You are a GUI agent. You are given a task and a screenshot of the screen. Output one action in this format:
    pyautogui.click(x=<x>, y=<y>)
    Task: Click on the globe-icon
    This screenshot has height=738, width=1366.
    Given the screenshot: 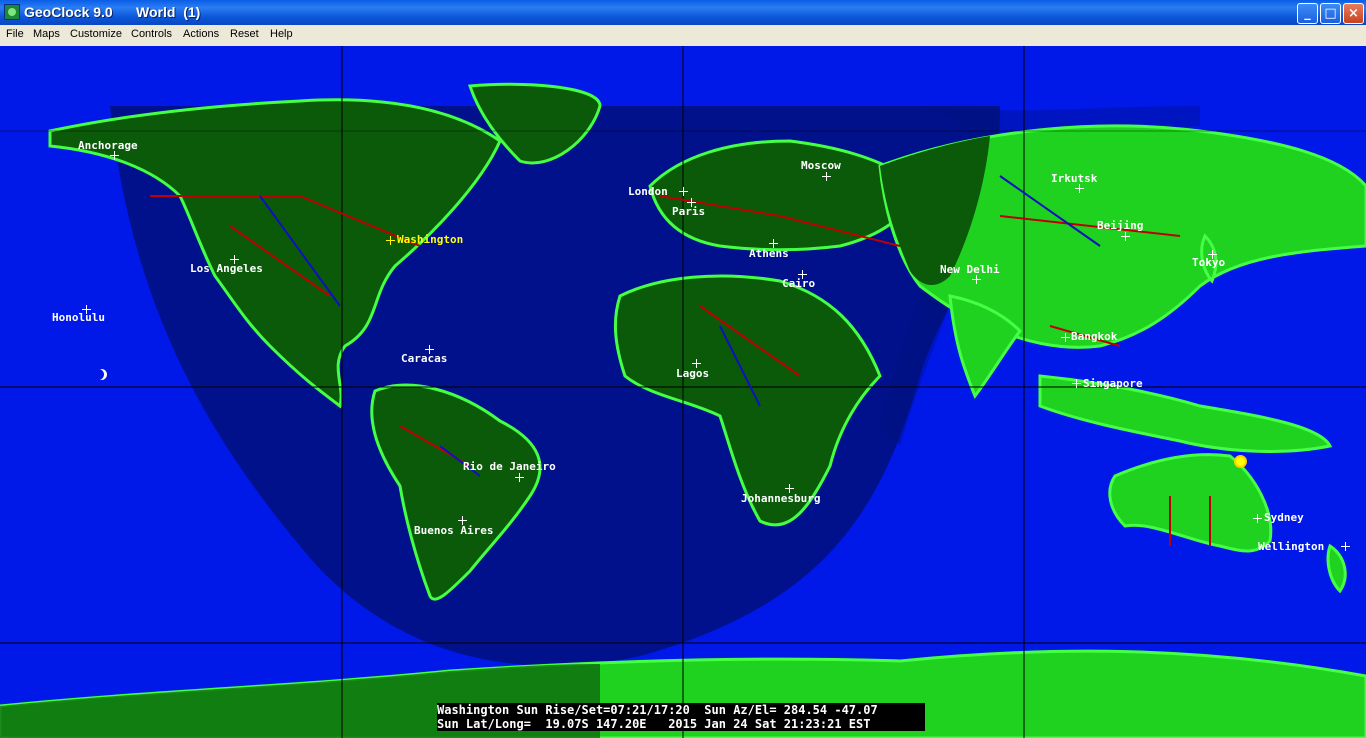 What is the action you would take?
    pyautogui.click(x=12, y=12)
    